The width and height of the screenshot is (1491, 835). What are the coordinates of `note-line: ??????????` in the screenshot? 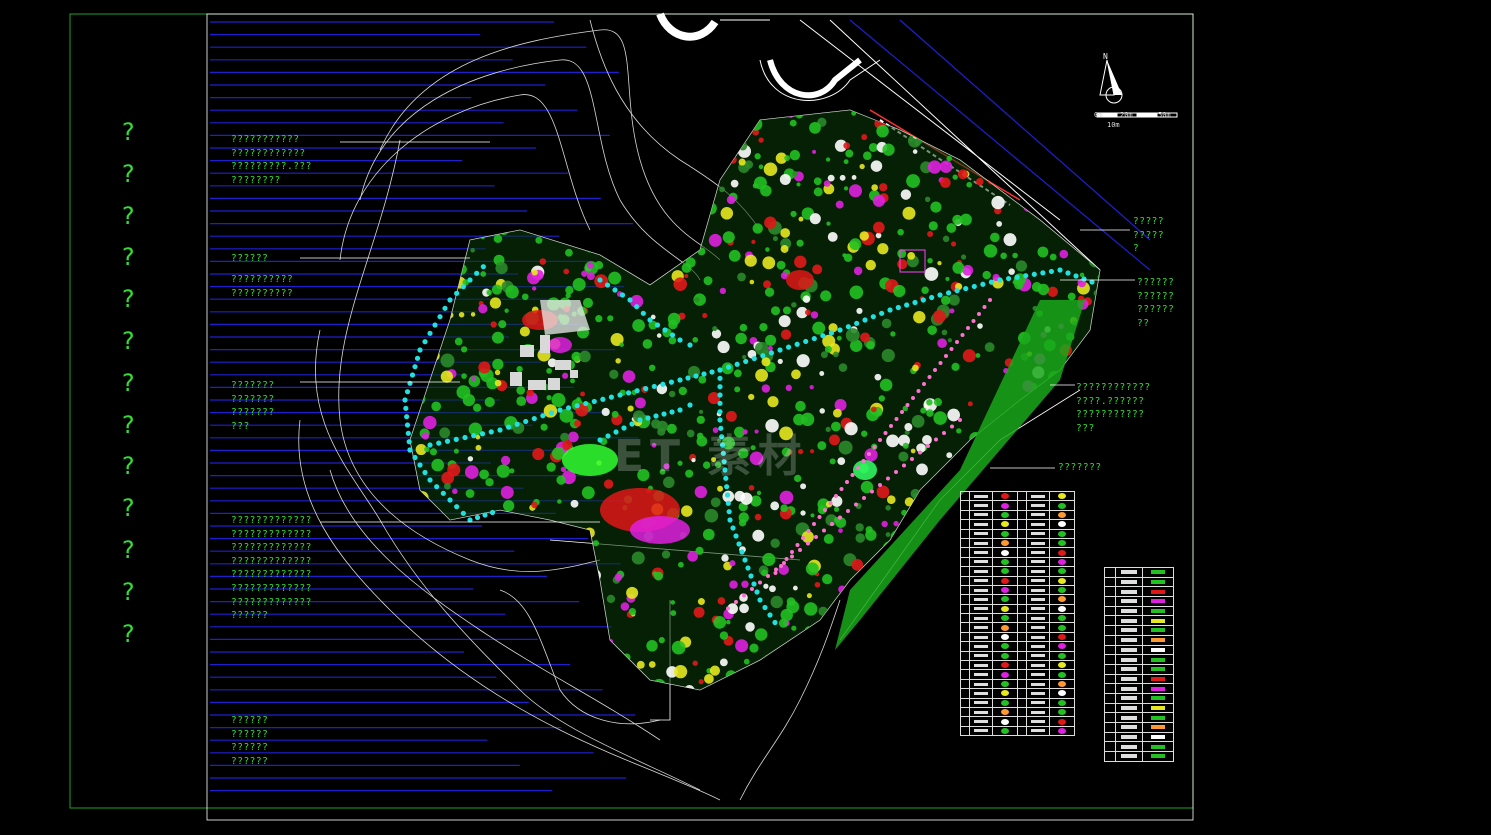 It's located at (262, 293).